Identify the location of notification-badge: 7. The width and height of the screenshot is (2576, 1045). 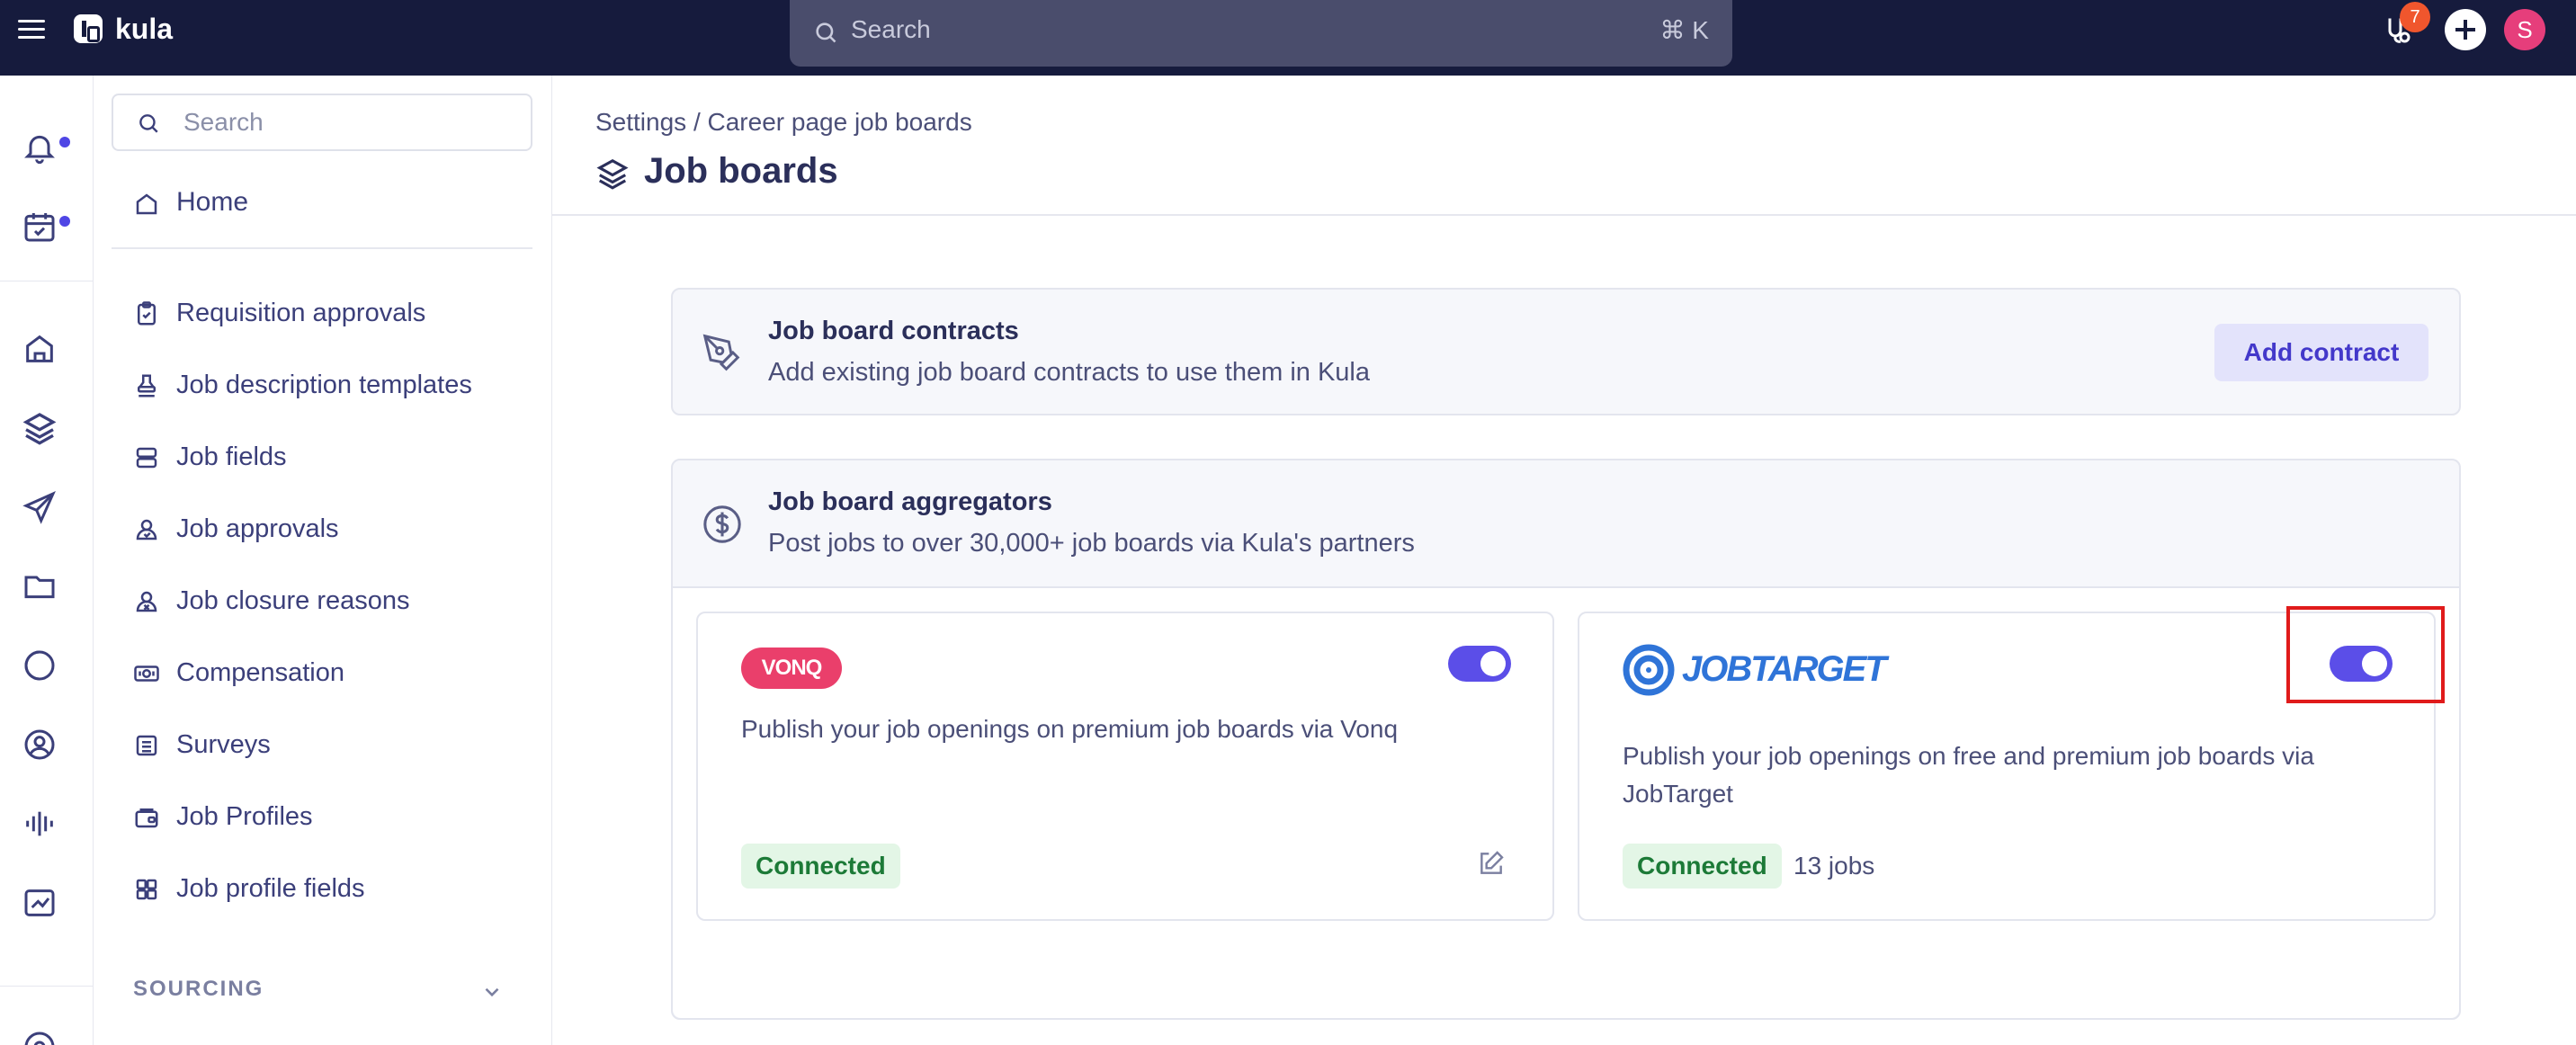
(2415, 17).